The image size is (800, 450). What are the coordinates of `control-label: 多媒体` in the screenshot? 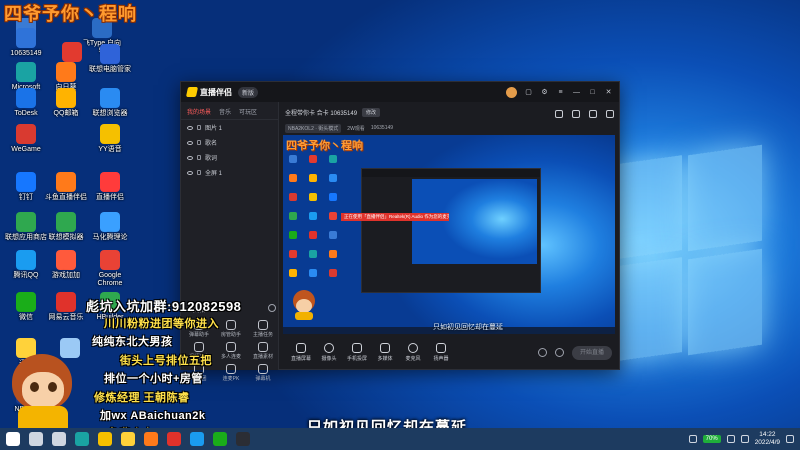 It's located at (385, 359).